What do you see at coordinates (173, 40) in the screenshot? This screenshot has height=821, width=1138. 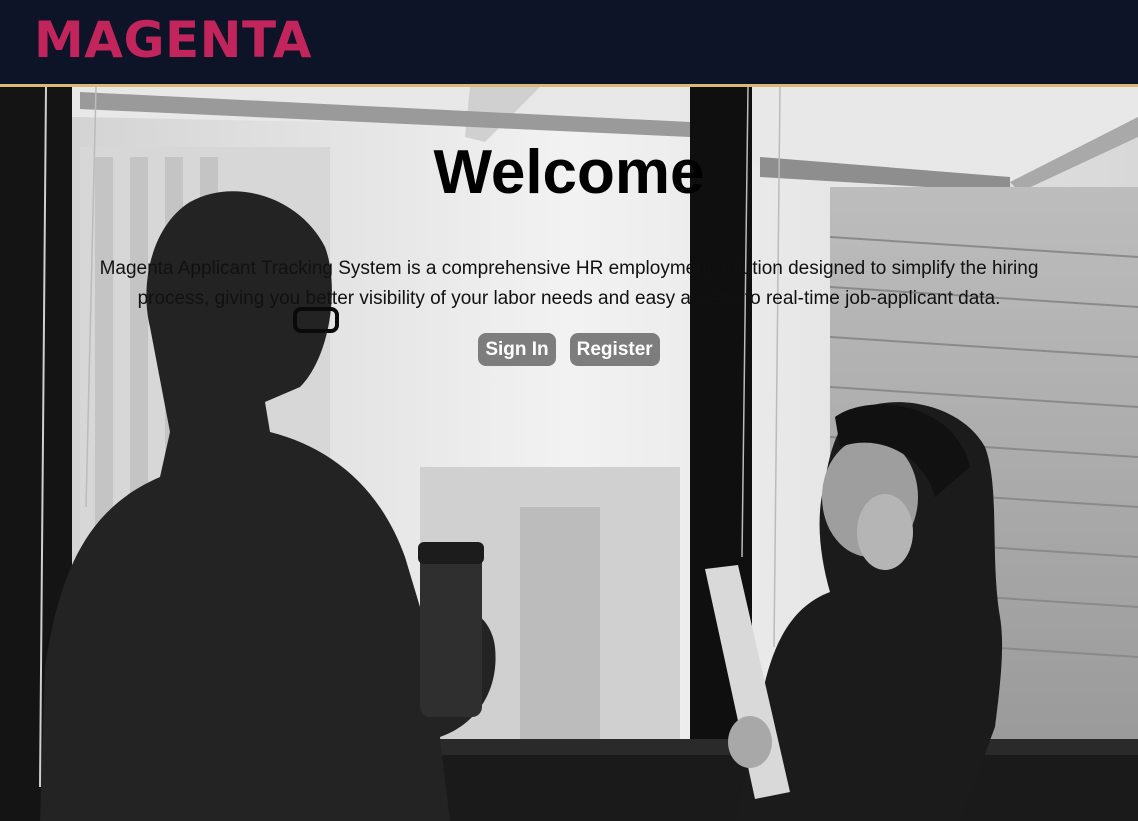 I see `brand-logo: MAGENTA` at bounding box center [173, 40].